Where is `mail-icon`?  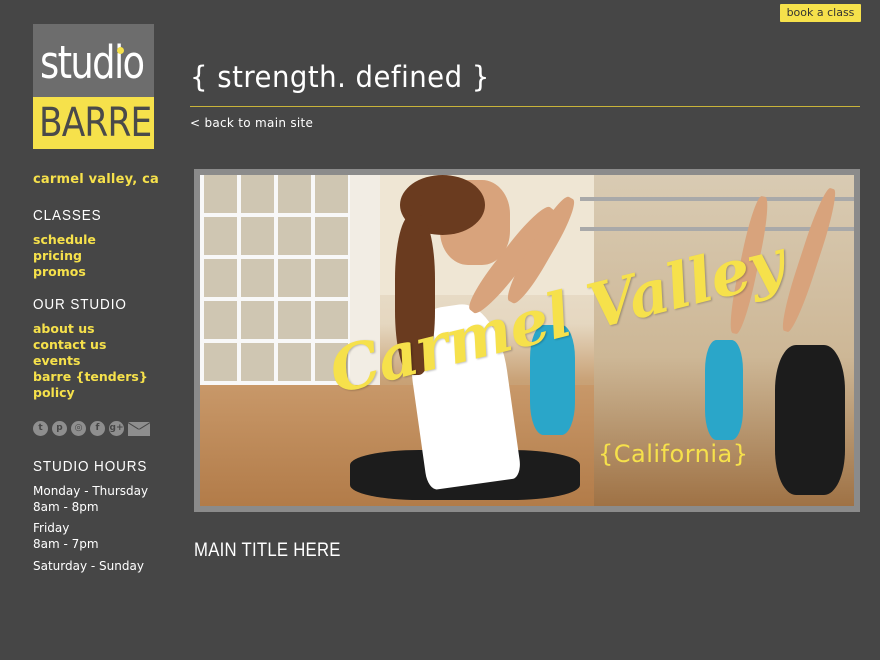
mail-icon is located at coordinates (139, 428).